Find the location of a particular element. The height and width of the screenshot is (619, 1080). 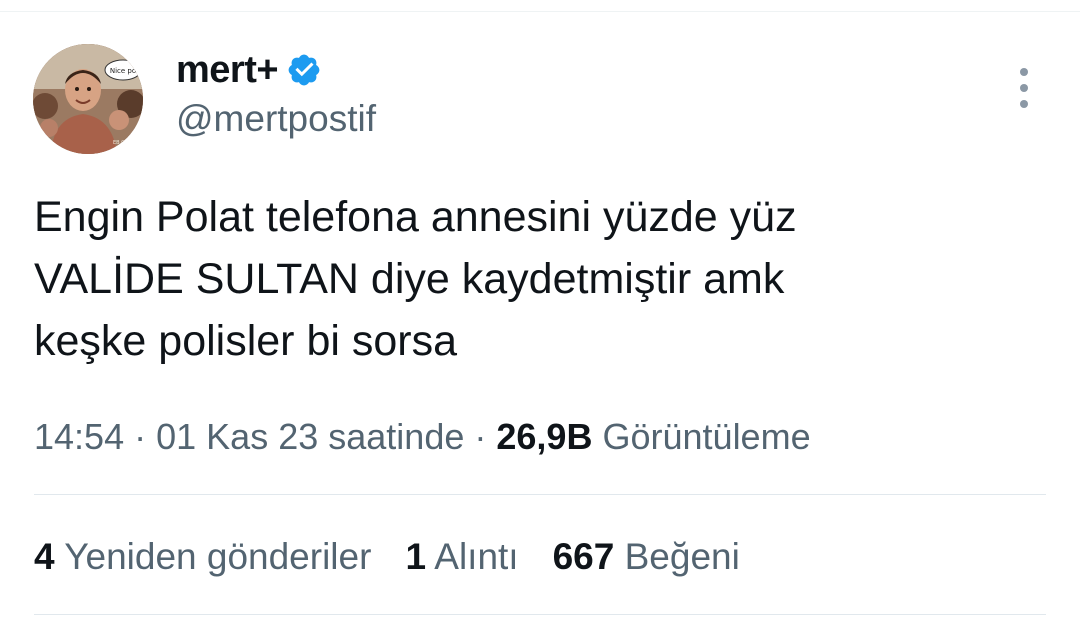

avatar-speech-text: Nice po is located at coordinates (123, 71).